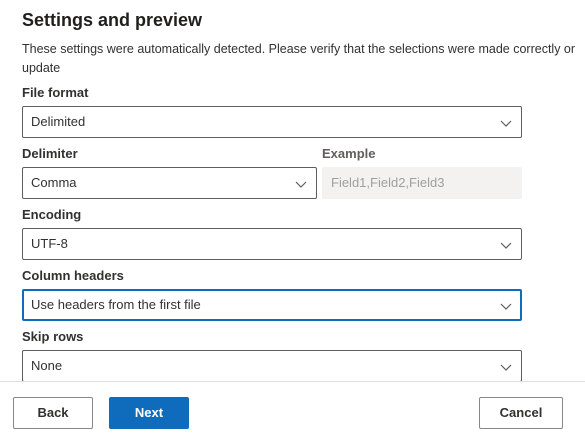  I want to click on file-format-dropdown: Delimited, so click(272, 122).